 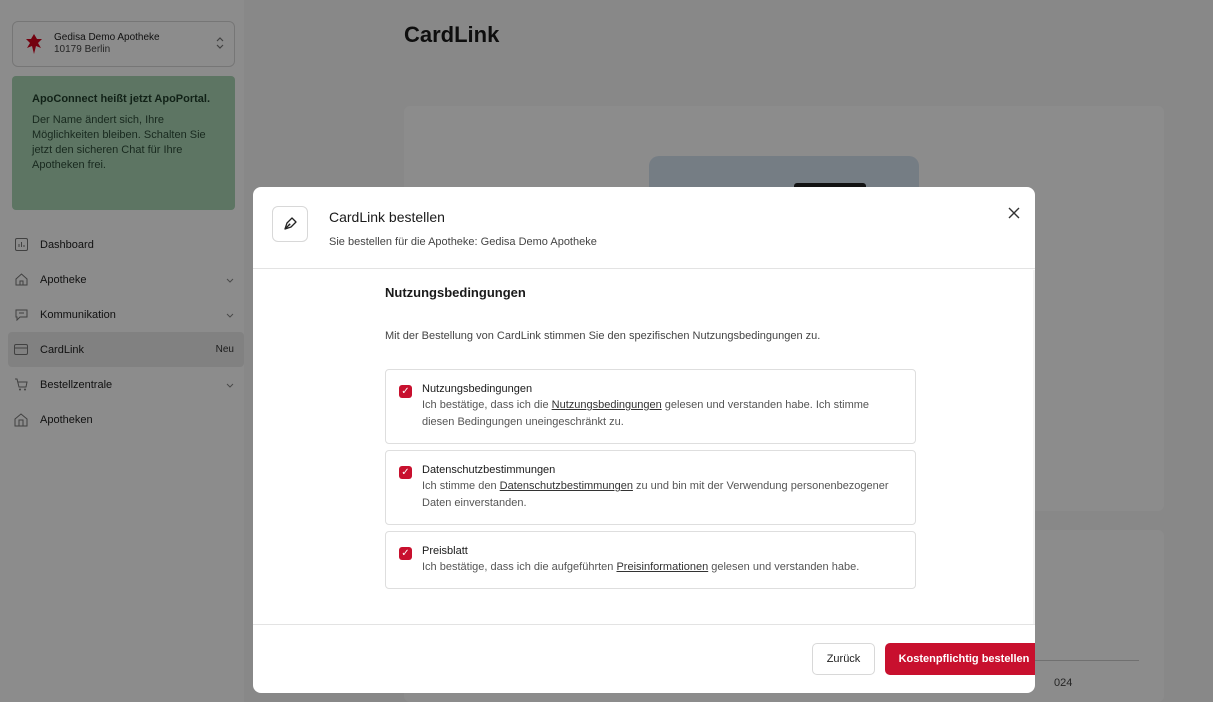 What do you see at coordinates (1034, 275) in the screenshot?
I see `scroll-up-icon: ▲` at bounding box center [1034, 275].